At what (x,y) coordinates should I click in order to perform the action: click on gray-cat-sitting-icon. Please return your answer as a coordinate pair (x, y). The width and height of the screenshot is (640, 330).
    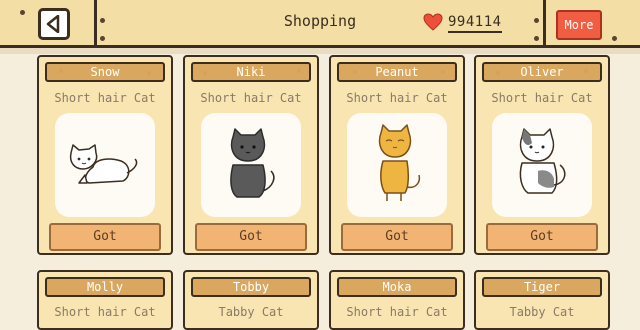
    Looking at the image, I should click on (252, 163).